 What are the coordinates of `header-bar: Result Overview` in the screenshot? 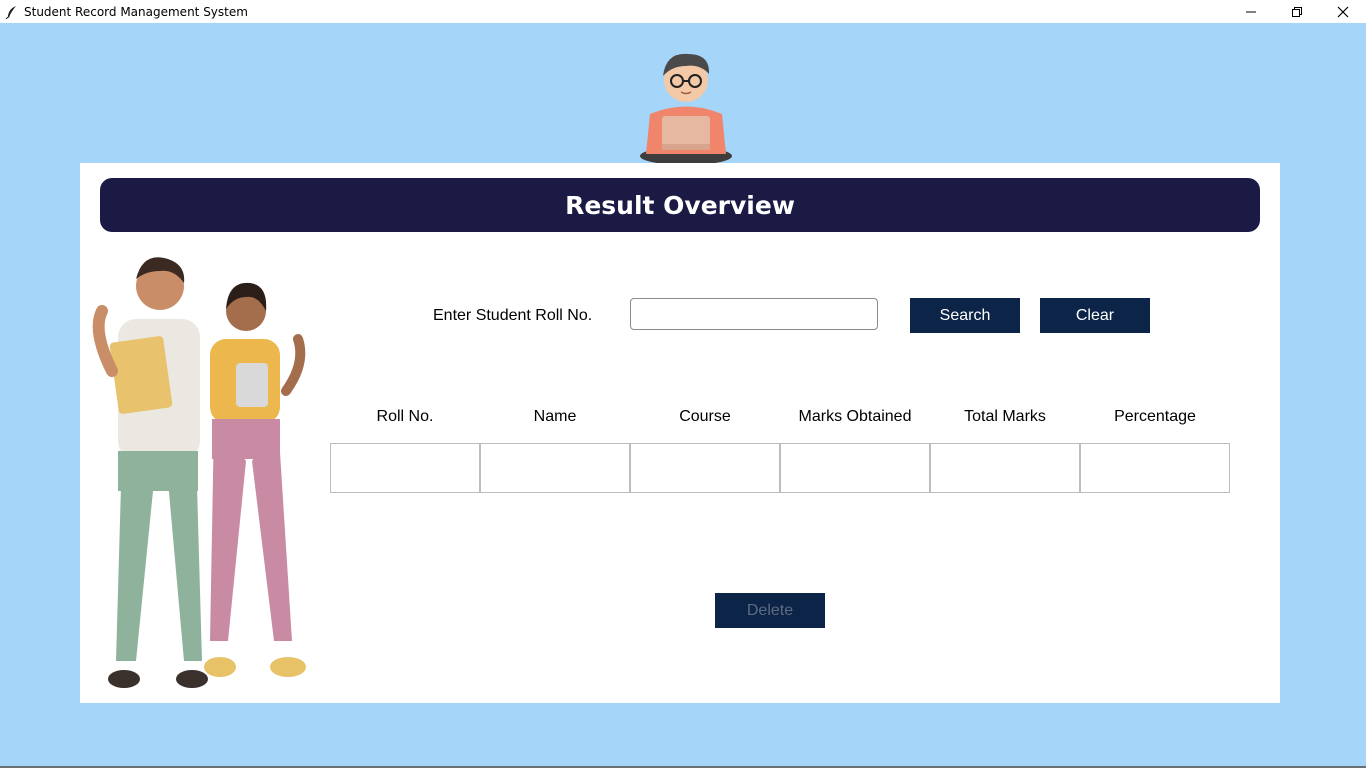 It's located at (680, 205).